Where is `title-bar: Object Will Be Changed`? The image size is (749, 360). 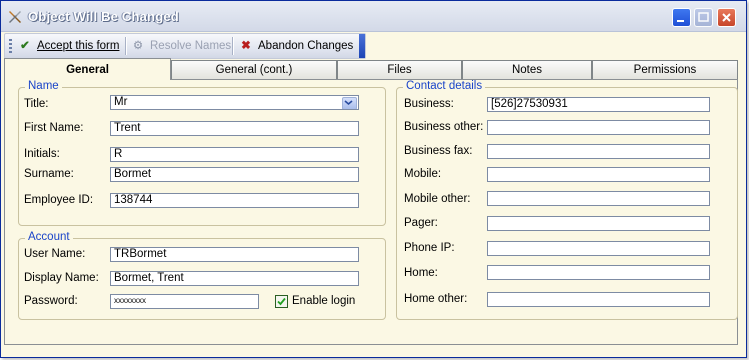 title-bar: Object Will Be Changed is located at coordinates (373, 16).